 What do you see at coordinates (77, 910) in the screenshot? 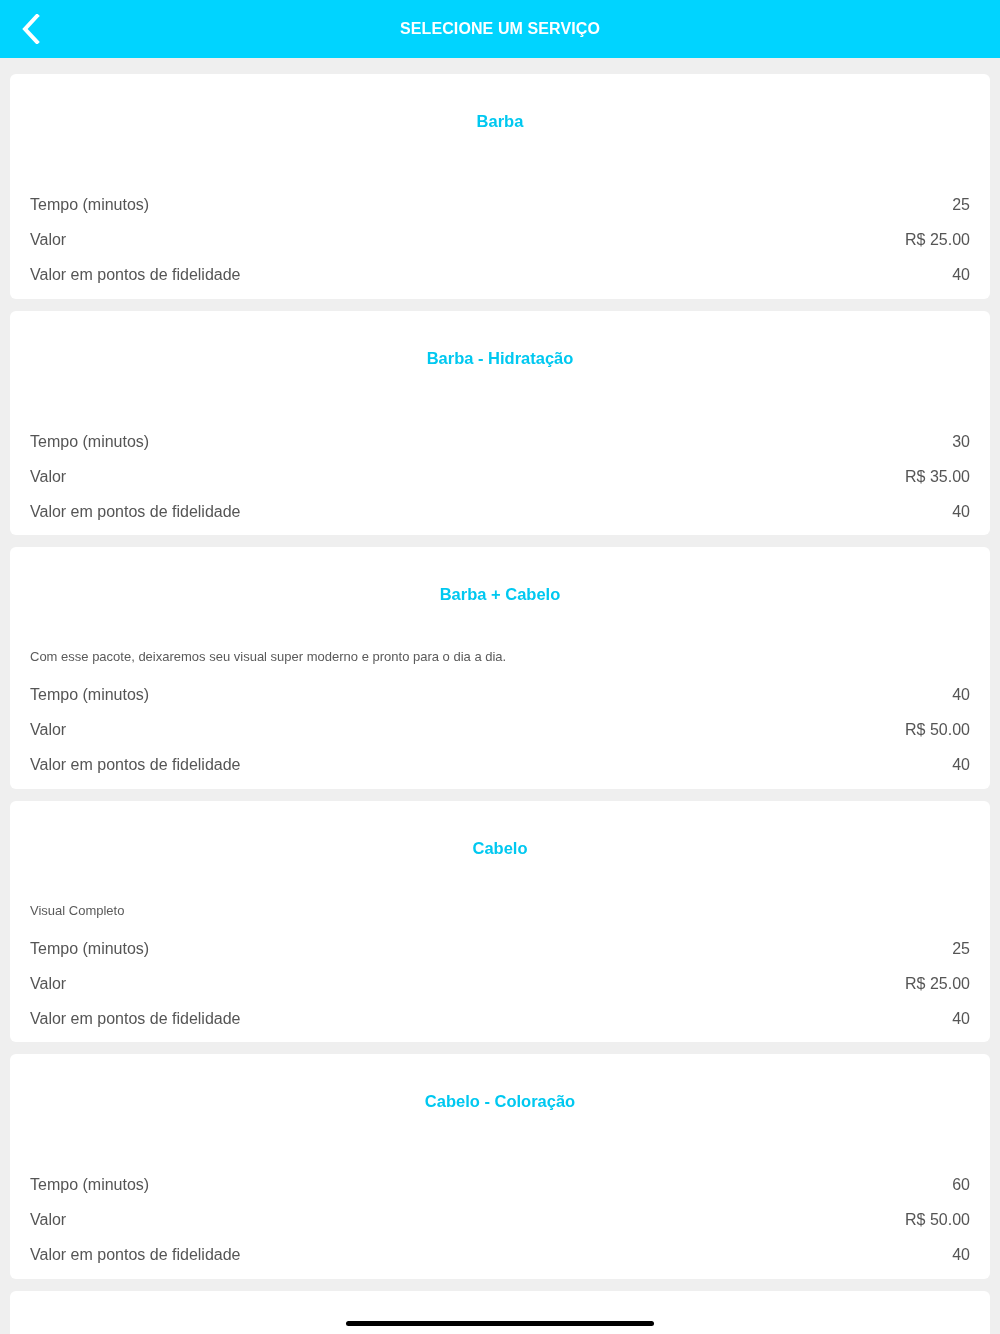
I see `service-description: Visual Completo` at bounding box center [77, 910].